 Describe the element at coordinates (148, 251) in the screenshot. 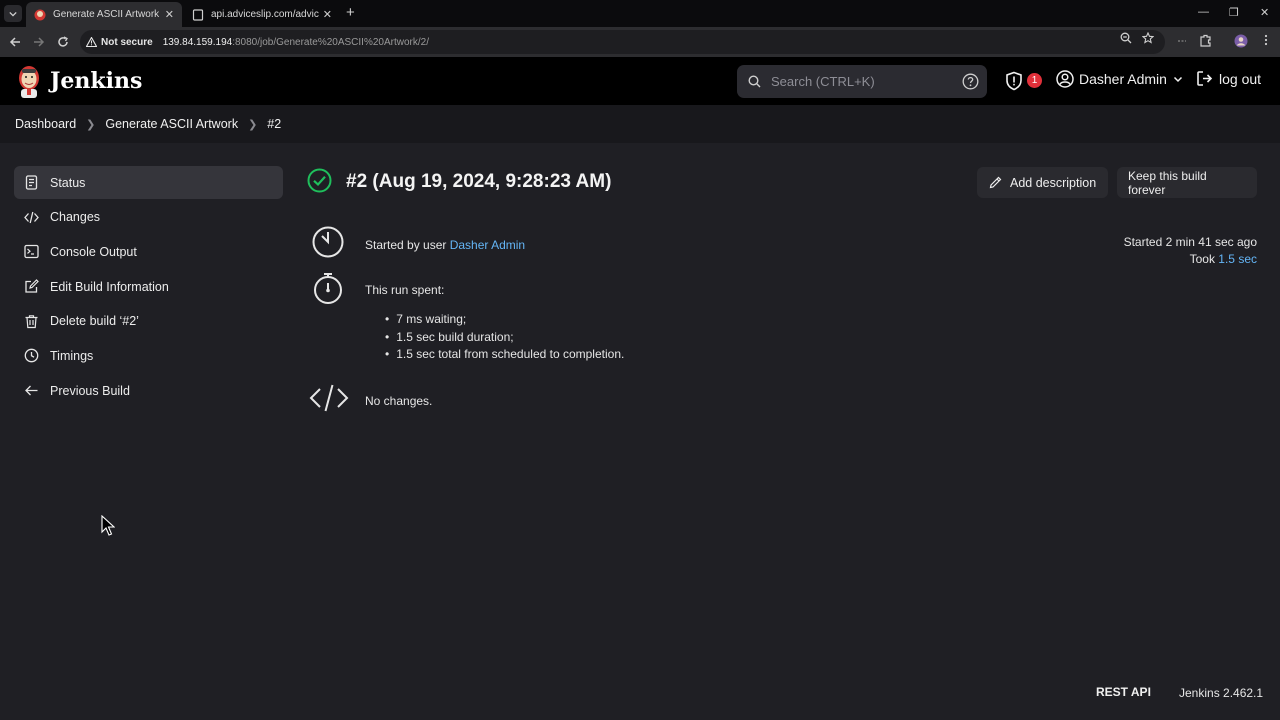

I see `sidebar-item-console-output: Console Output` at that location.